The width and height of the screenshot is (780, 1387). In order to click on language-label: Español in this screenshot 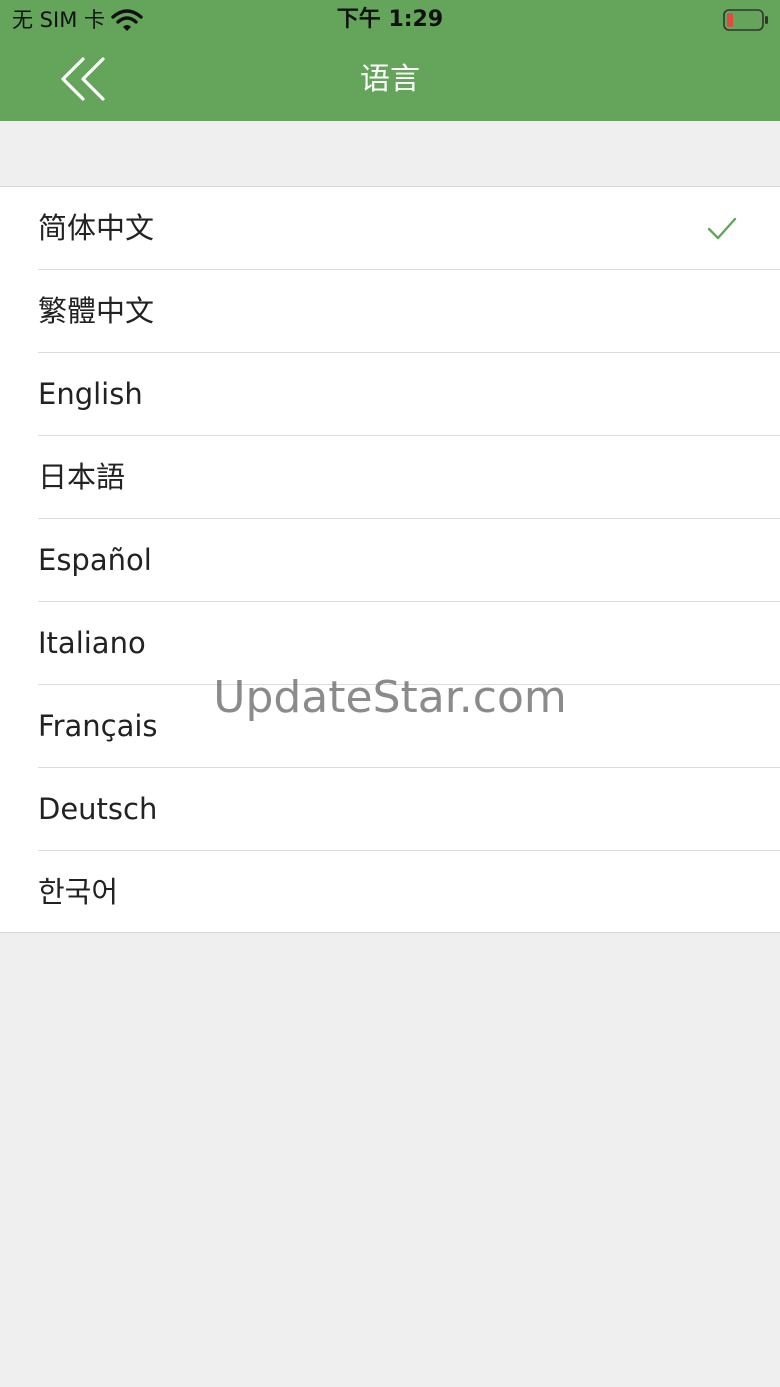, I will do `click(95, 560)`.